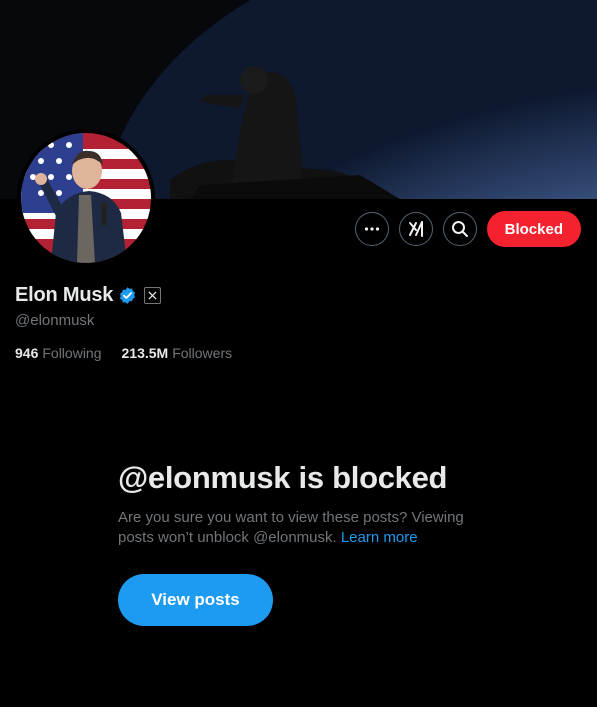  I want to click on following-label: Following, so click(72, 353).